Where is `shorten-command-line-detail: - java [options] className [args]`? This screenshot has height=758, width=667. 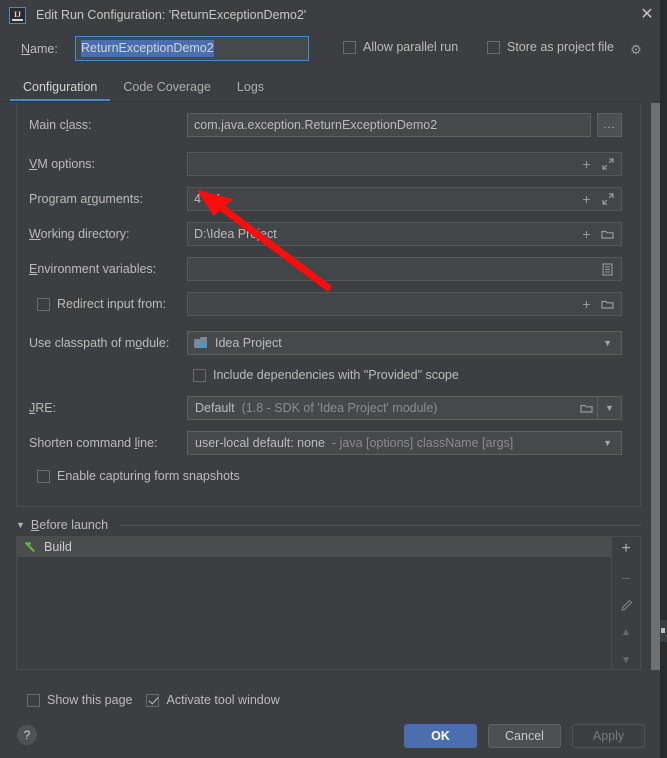
shorten-command-line-detail: - java [options] className [args] is located at coordinates (422, 443).